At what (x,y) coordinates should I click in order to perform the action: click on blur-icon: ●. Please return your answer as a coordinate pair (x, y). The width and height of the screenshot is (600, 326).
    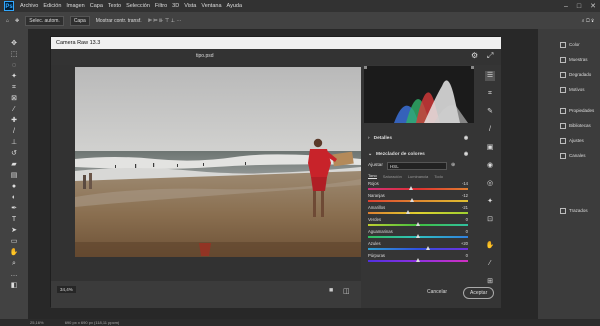
    Looking at the image, I should click on (14, 186).